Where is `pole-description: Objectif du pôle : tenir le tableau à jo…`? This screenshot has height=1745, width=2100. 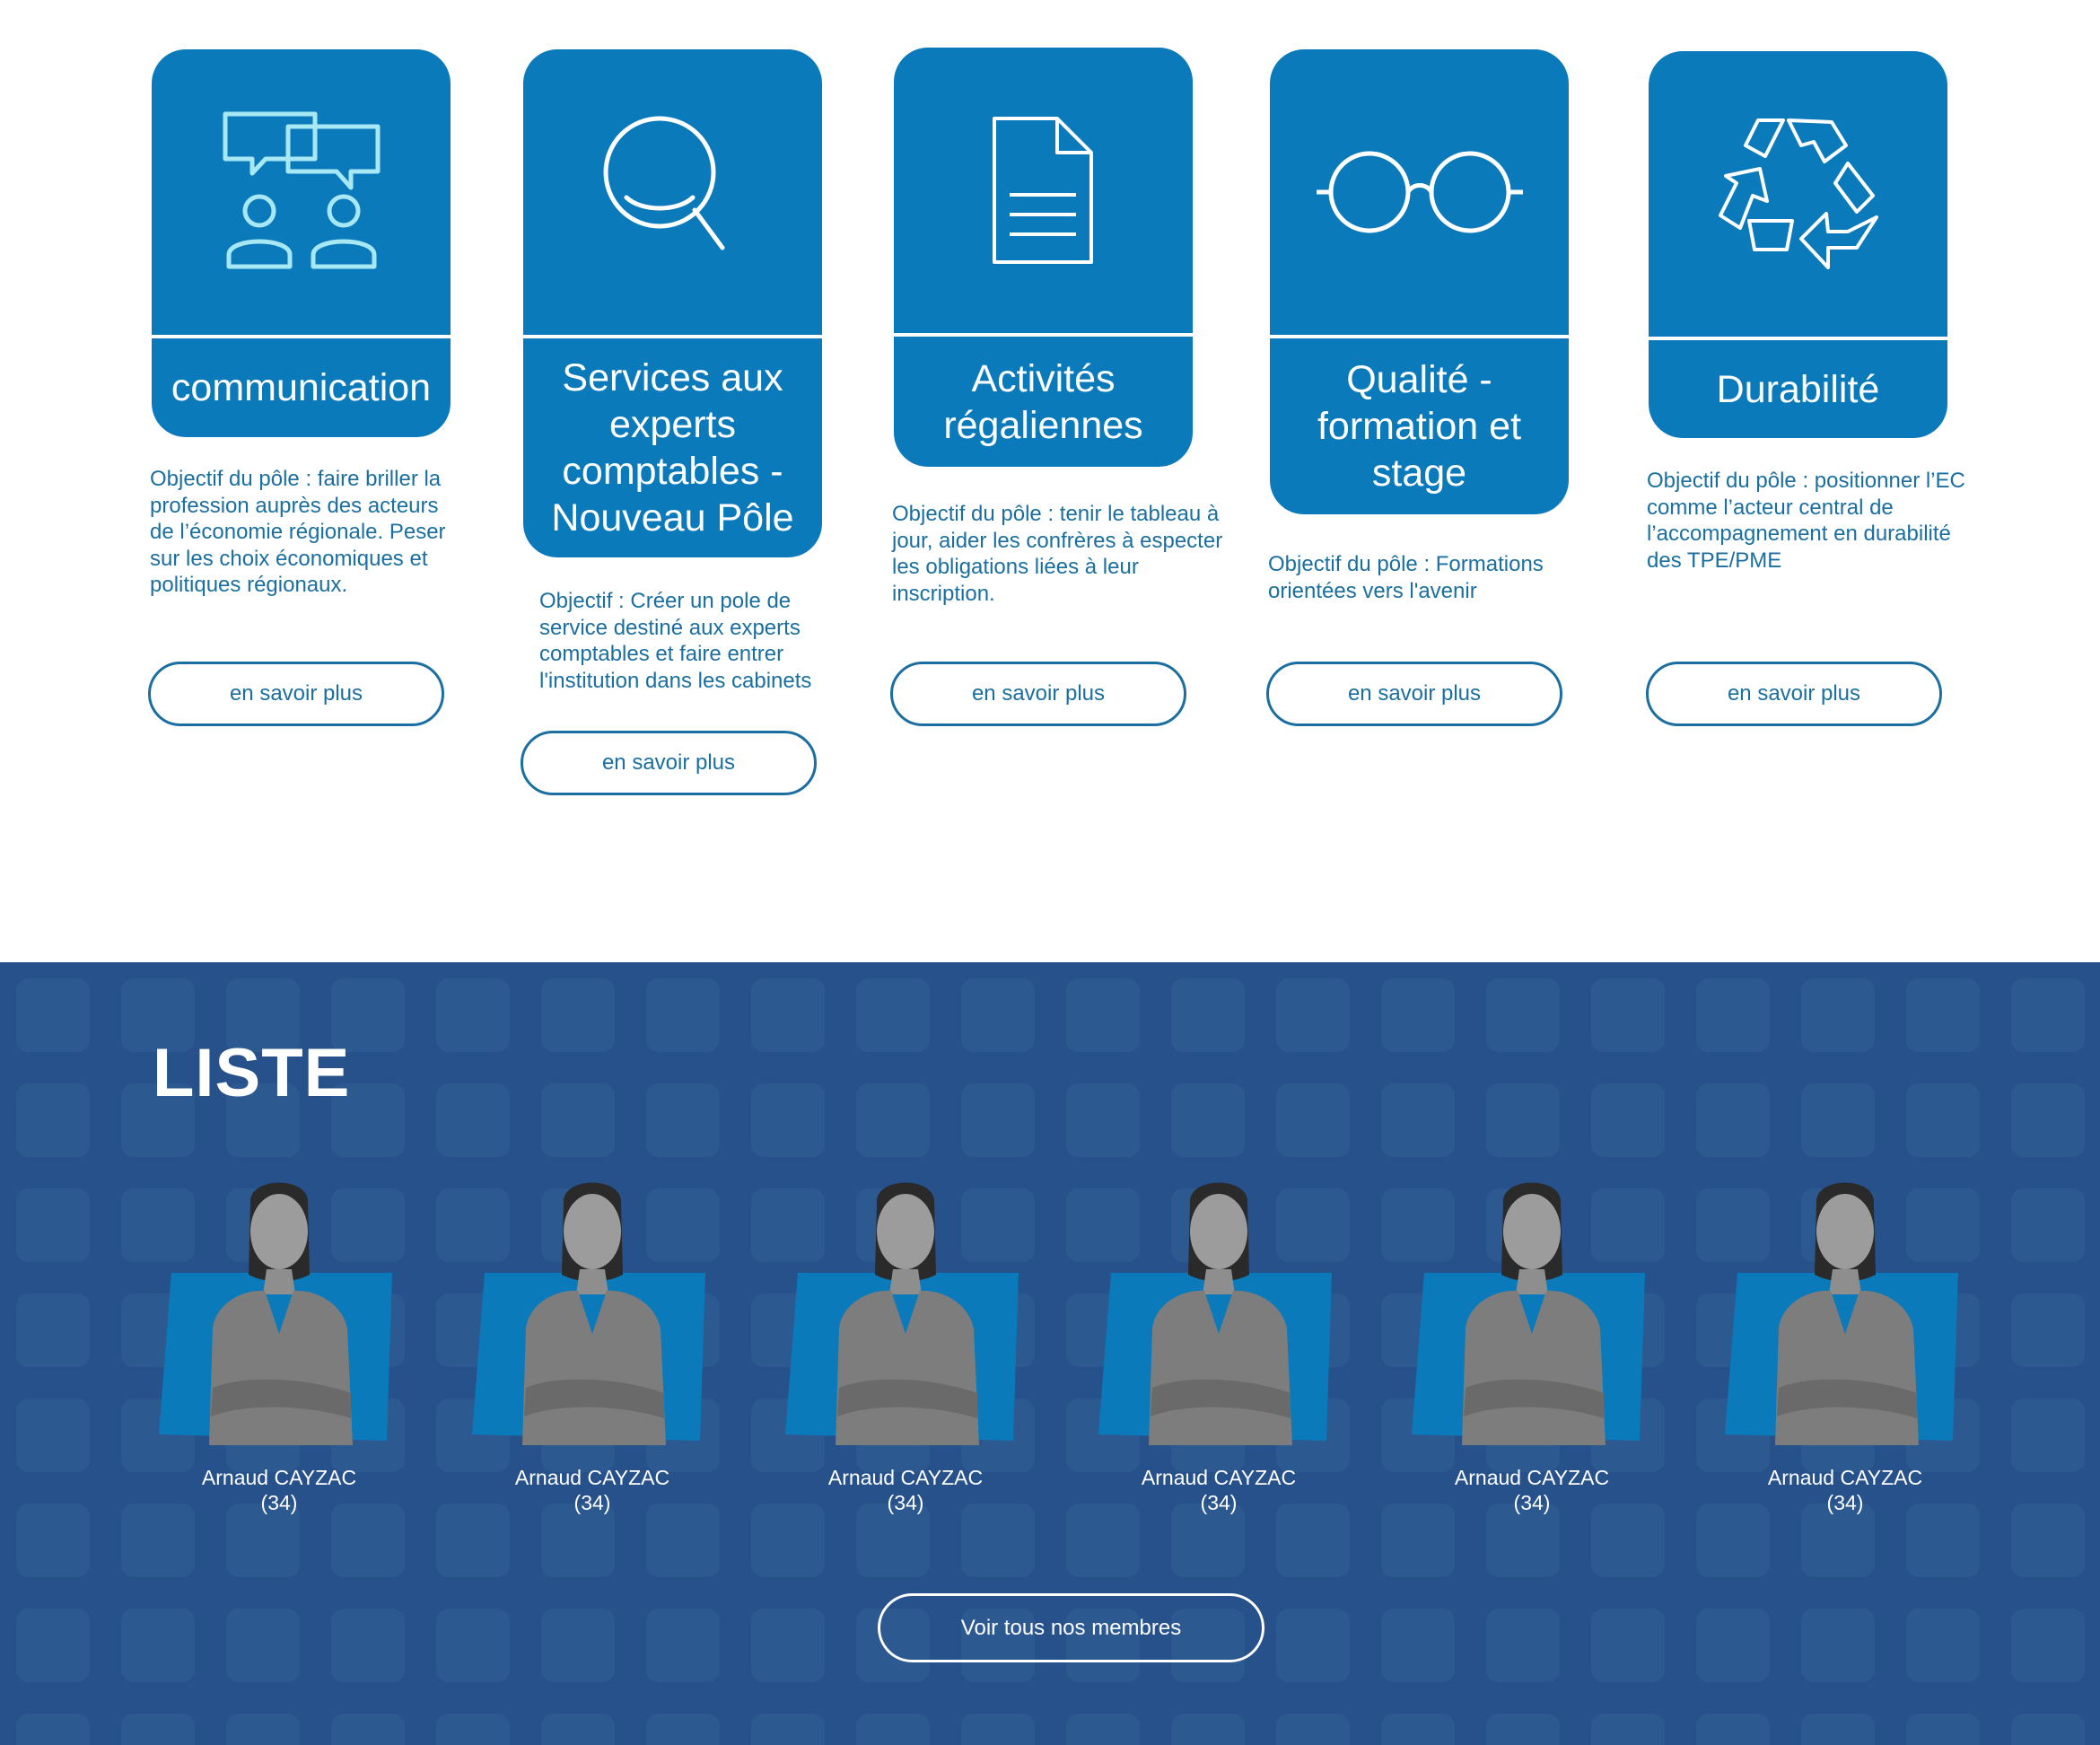
pole-description: Objectif du pôle : tenir le tableau à jo… is located at coordinates (1057, 554).